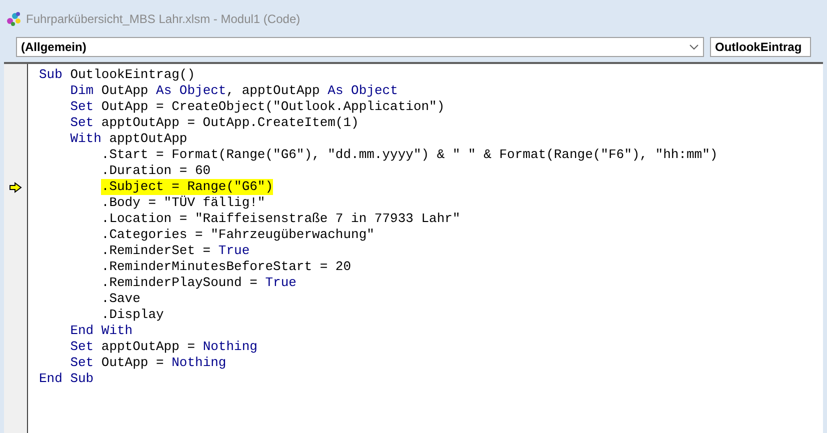  I want to click on code-line: Sub OutlookEintrag(), so click(117, 75).